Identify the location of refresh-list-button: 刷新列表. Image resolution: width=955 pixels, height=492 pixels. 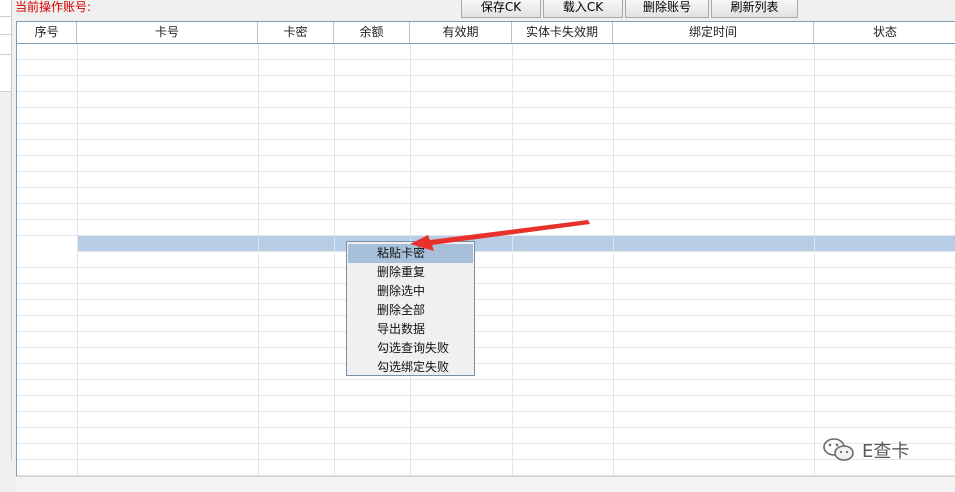
(754, 9).